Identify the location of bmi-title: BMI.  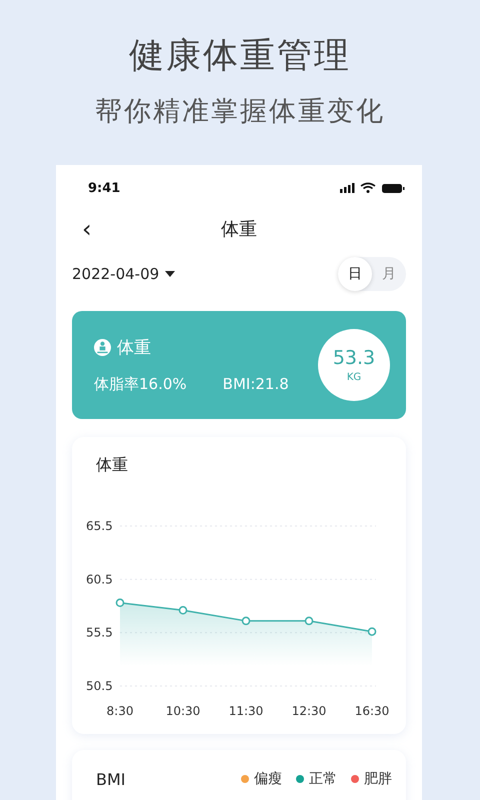
(111, 779).